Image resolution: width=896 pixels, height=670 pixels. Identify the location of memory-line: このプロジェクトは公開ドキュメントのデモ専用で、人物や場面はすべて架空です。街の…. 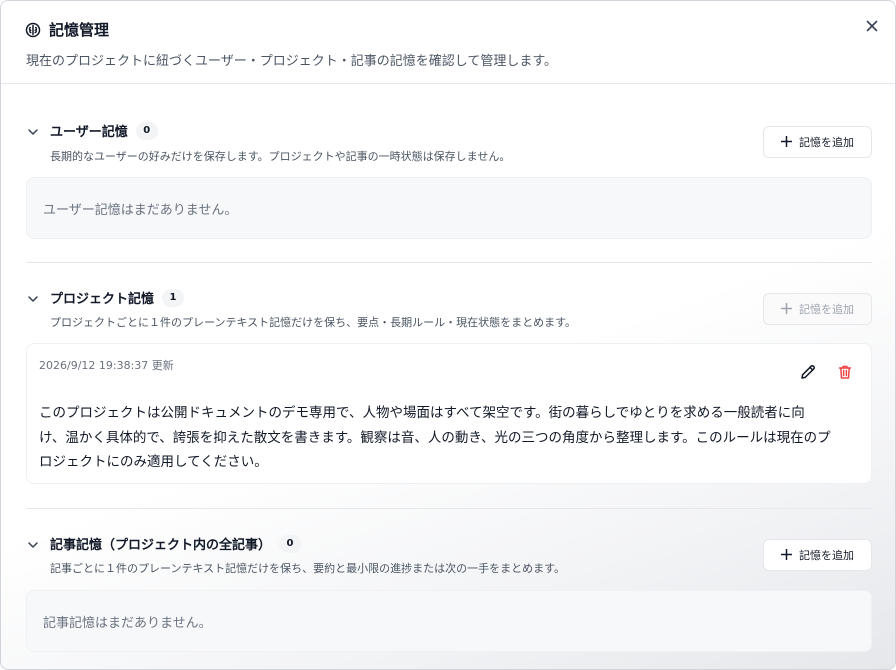
(422, 413).